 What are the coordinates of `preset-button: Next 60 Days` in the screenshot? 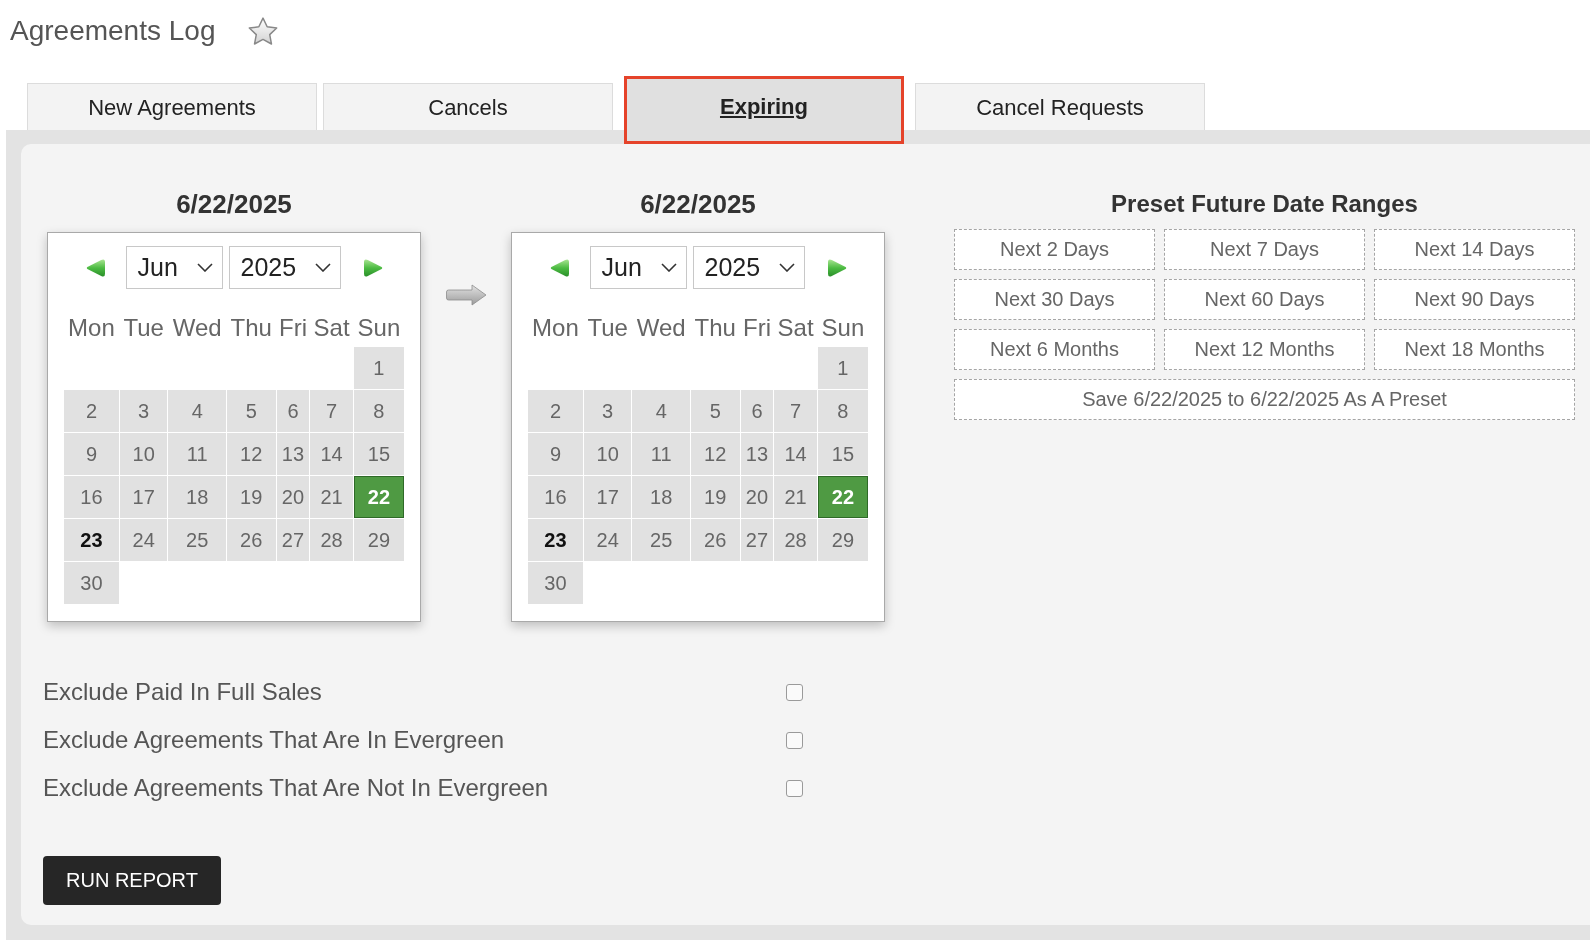 It's located at (1264, 299).